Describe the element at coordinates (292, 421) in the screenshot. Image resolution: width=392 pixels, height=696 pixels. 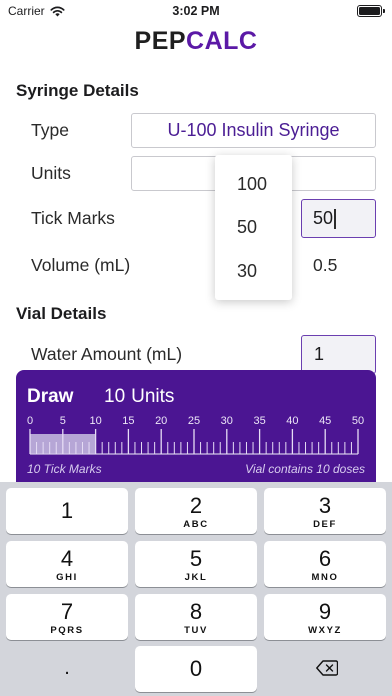
I see `ruler-label: 40` at that location.